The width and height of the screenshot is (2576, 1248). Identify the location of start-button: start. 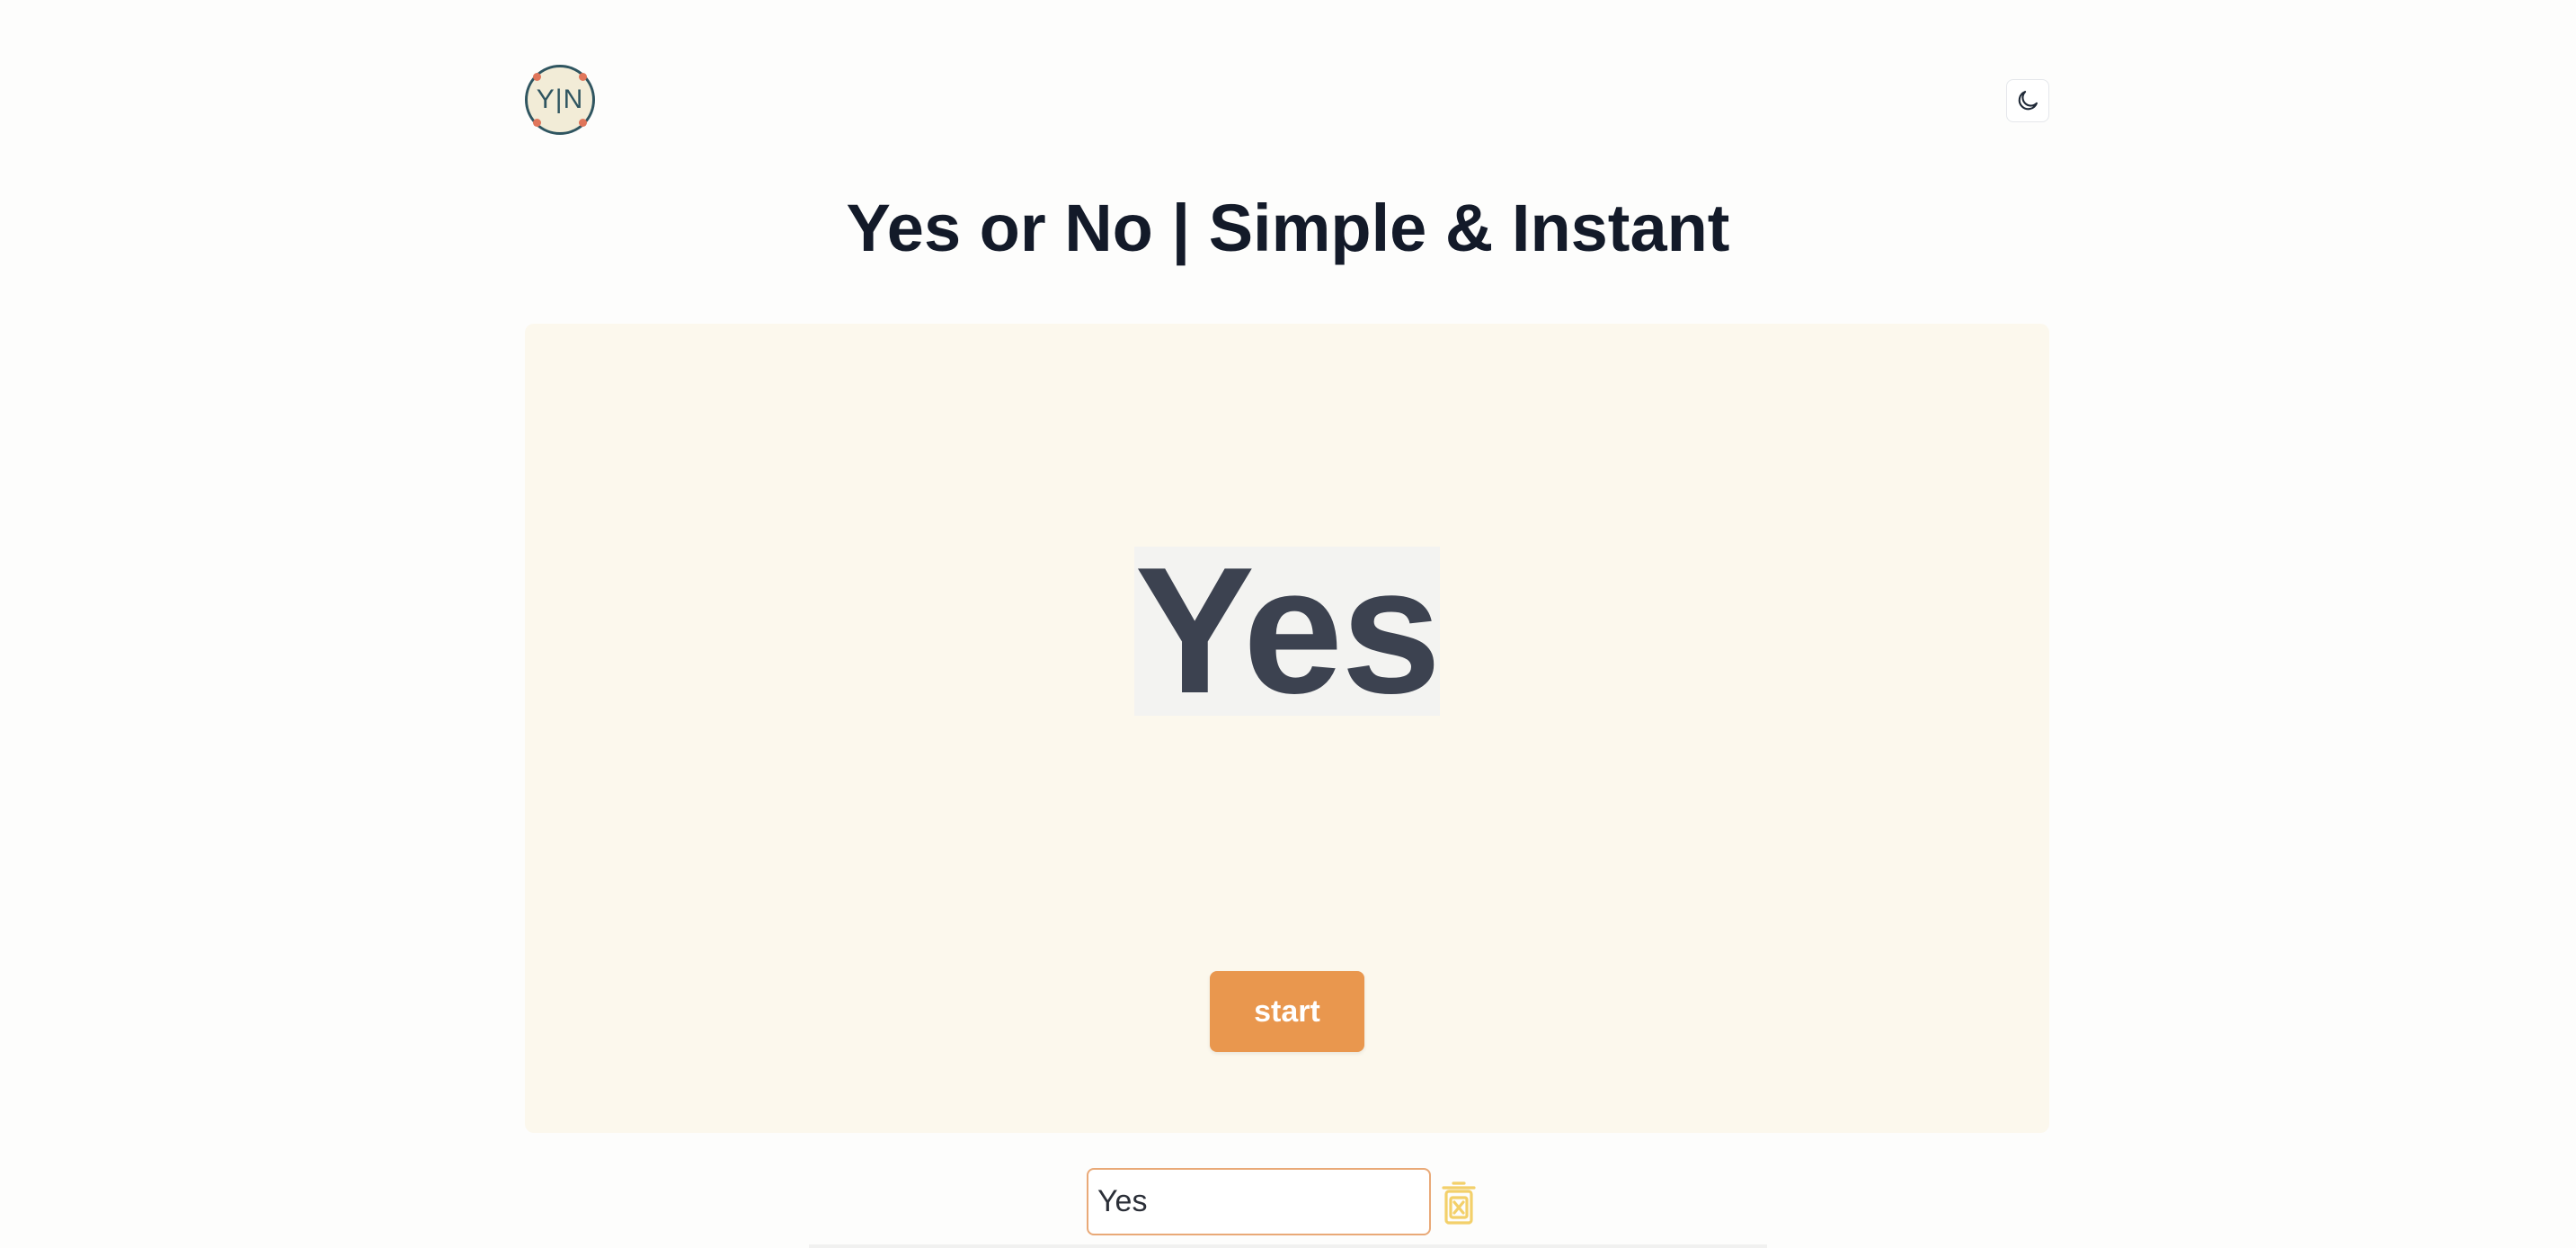
(1287, 1011).